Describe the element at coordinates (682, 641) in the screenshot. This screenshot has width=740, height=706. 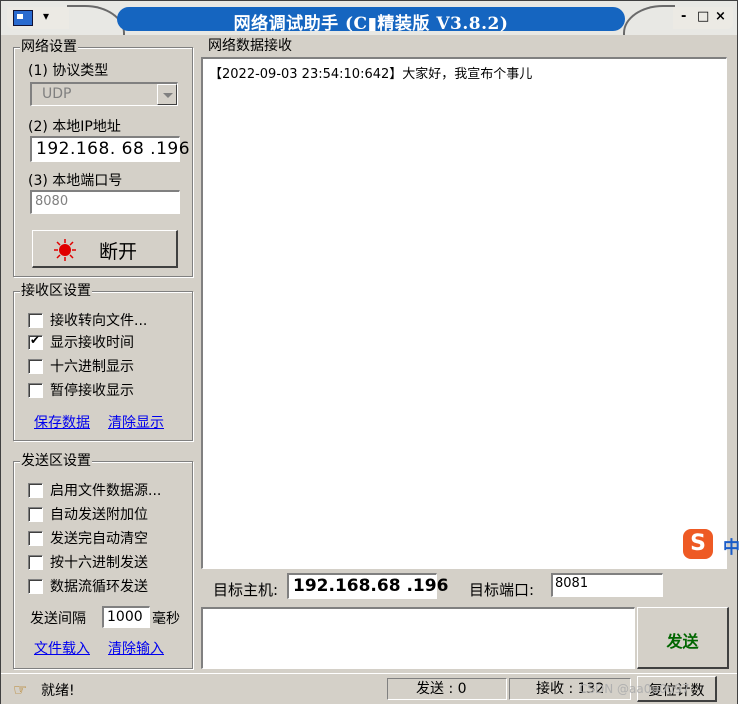
I see `send-button-label: 发送` at that location.